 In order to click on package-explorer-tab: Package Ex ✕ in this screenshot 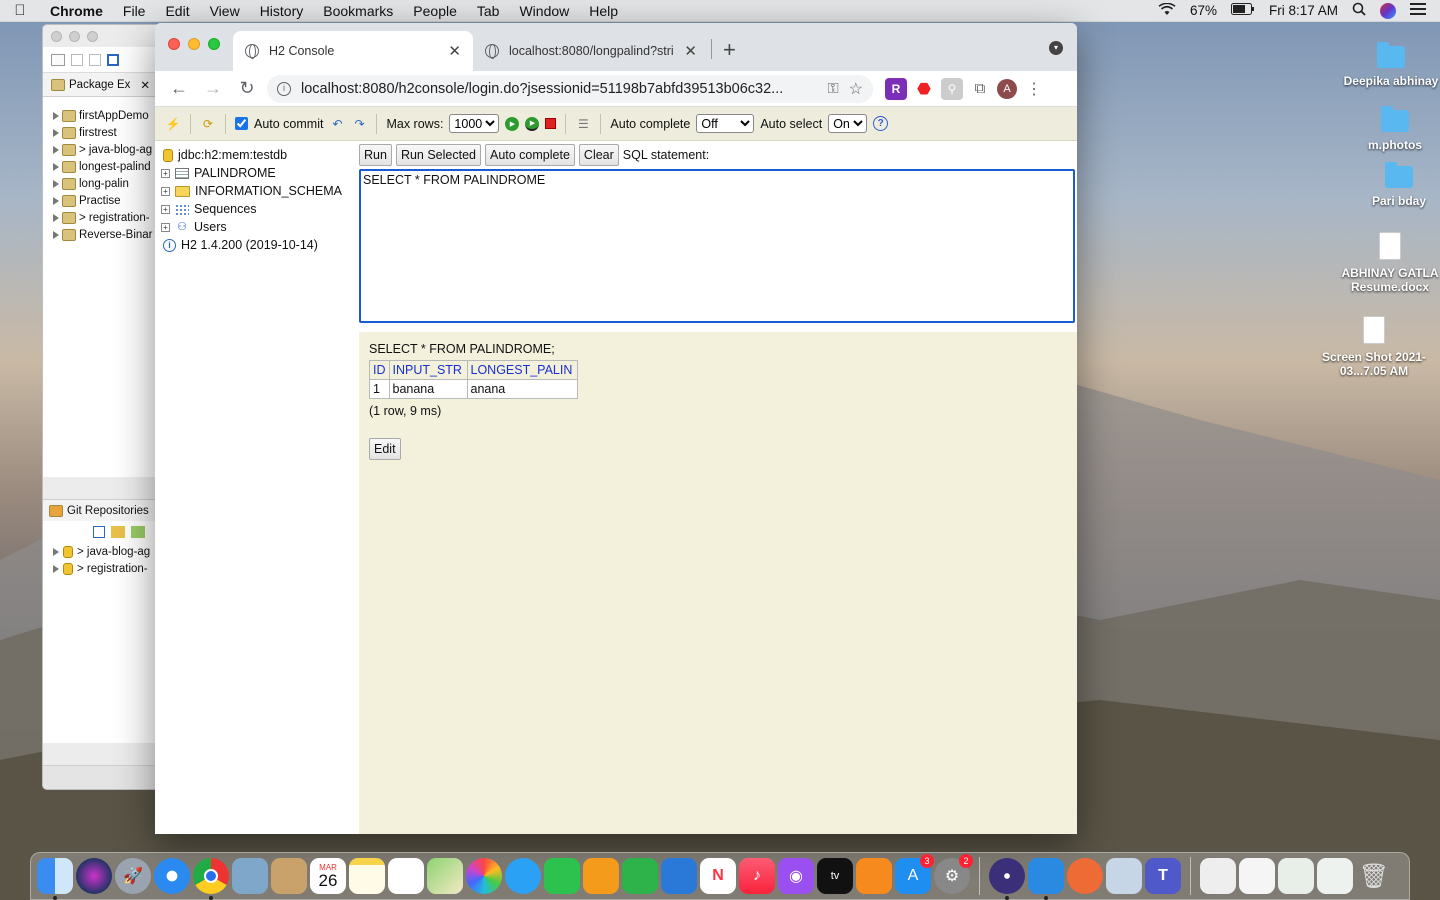, I will do `click(101, 85)`.